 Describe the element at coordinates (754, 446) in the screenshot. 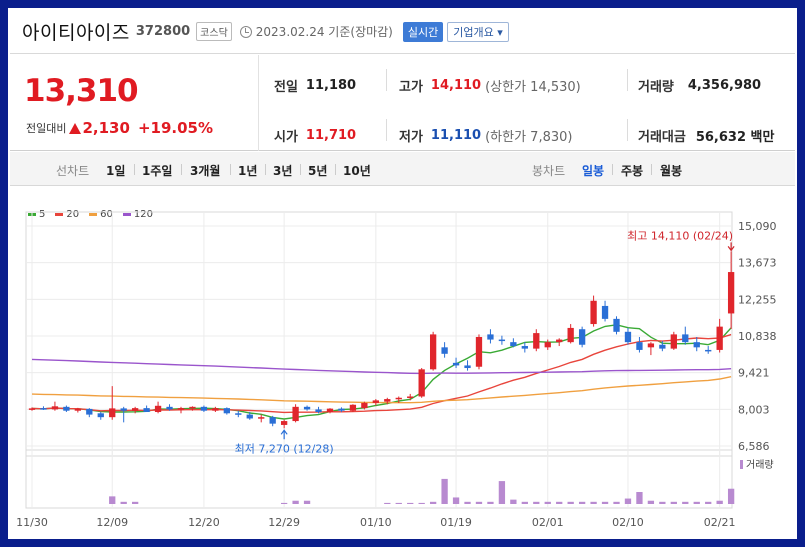

I see `y-tick-label: 6,586` at that location.